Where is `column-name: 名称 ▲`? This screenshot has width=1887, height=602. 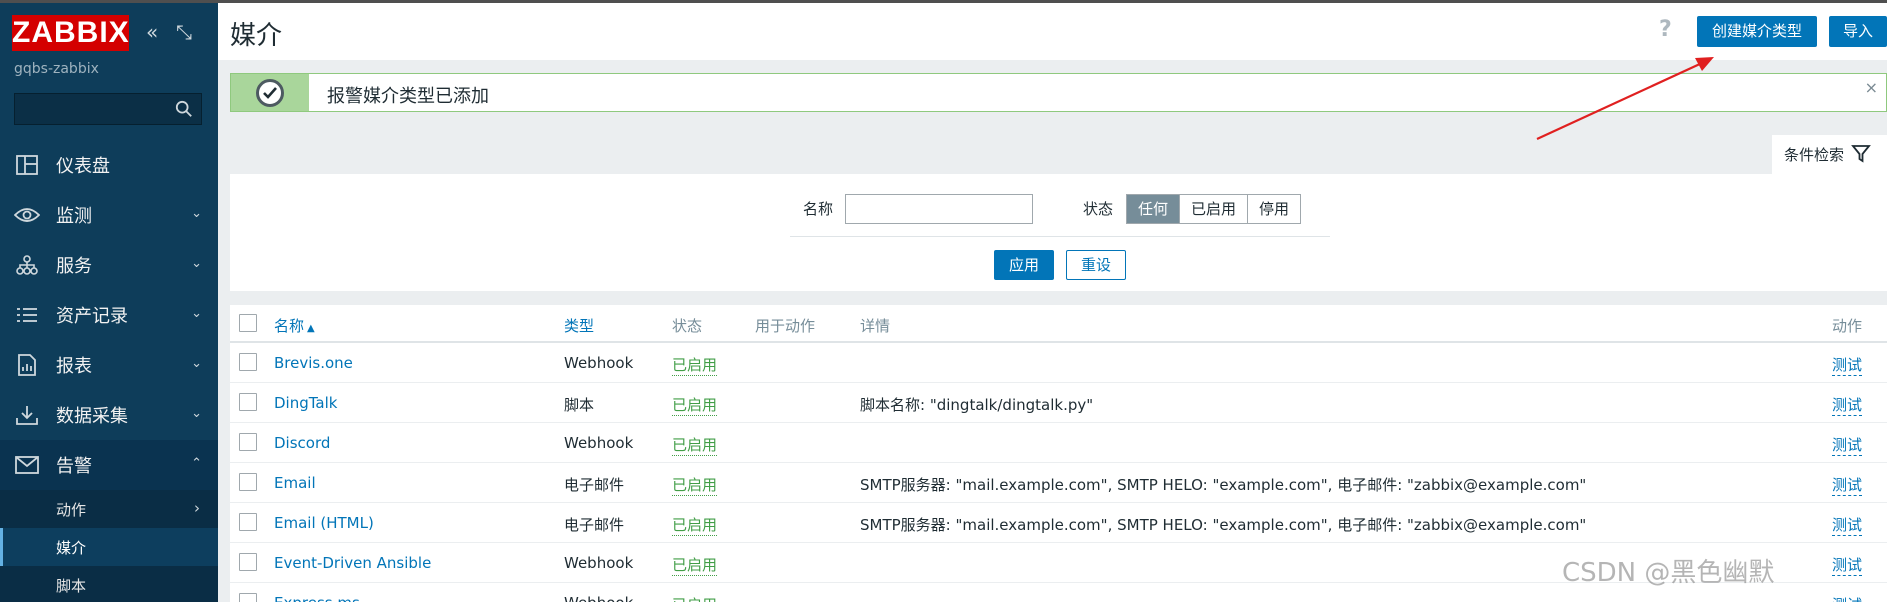
column-name: 名称 ▲ is located at coordinates (294, 325).